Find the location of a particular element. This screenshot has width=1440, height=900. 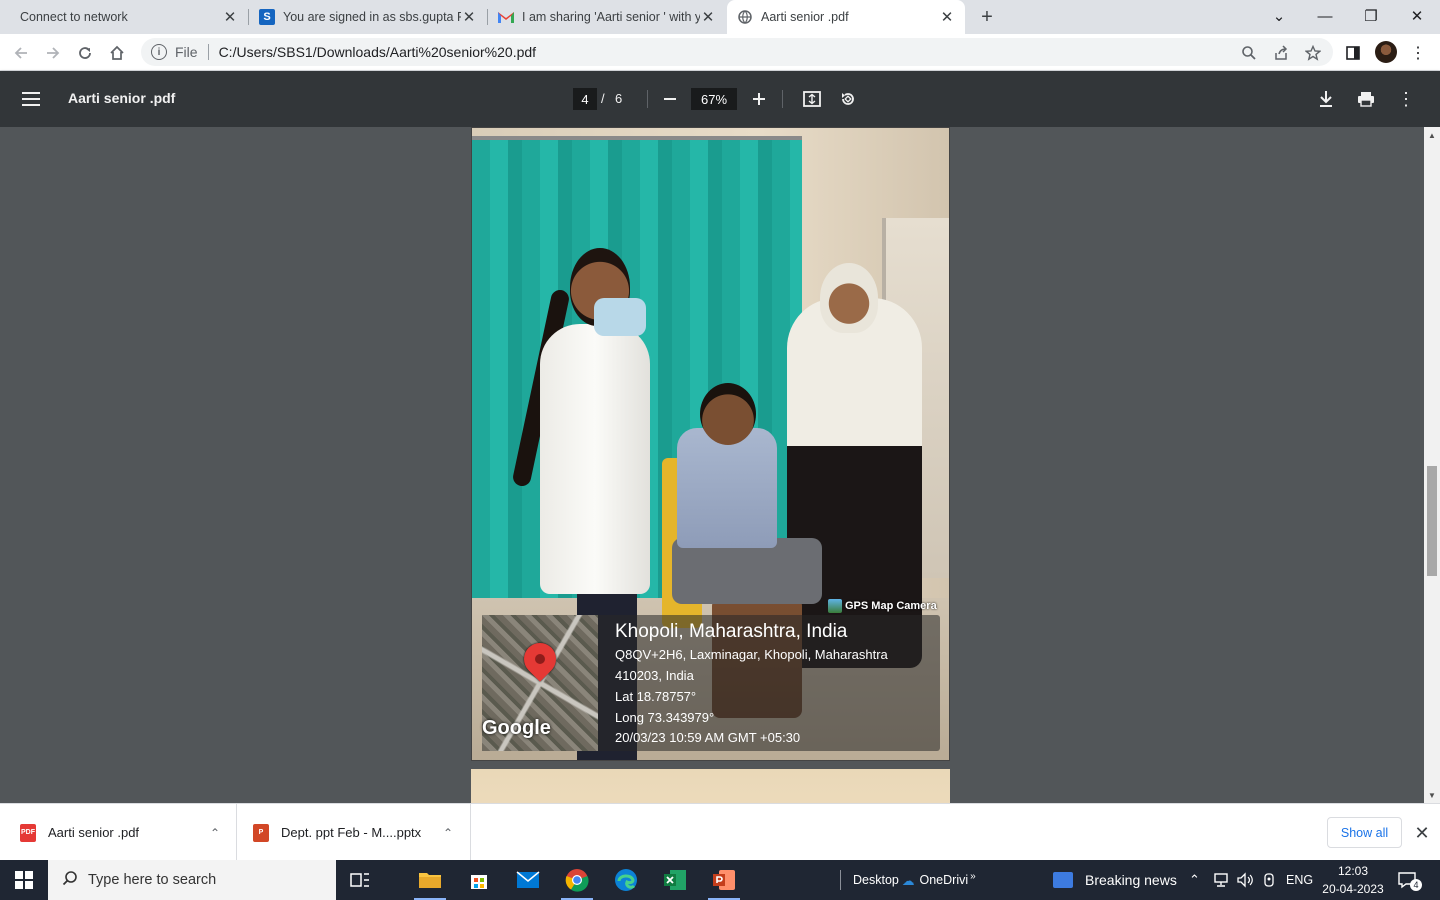

gps-timestamp: 20/03/23 10:59 AM GMT +05:30 is located at coordinates (708, 737).